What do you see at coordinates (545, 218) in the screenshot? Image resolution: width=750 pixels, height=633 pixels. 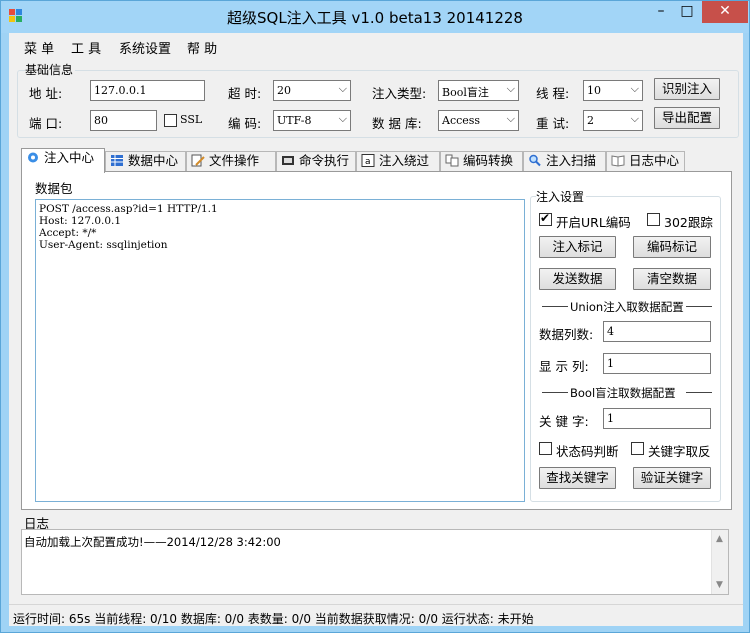 I see `url-encode-checkbox` at bounding box center [545, 218].